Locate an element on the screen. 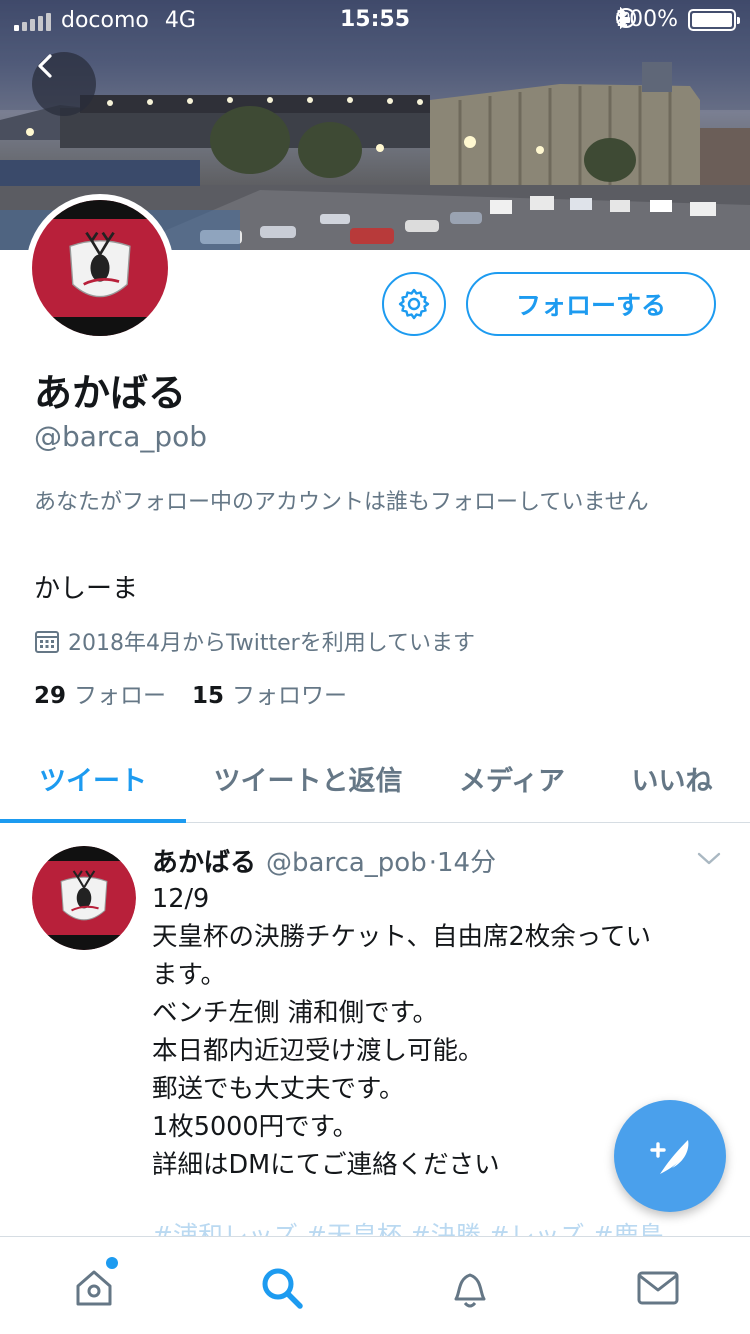 Image resolution: width=750 pixels, height=1334 pixels. unread-dot is located at coordinates (112, 1263).